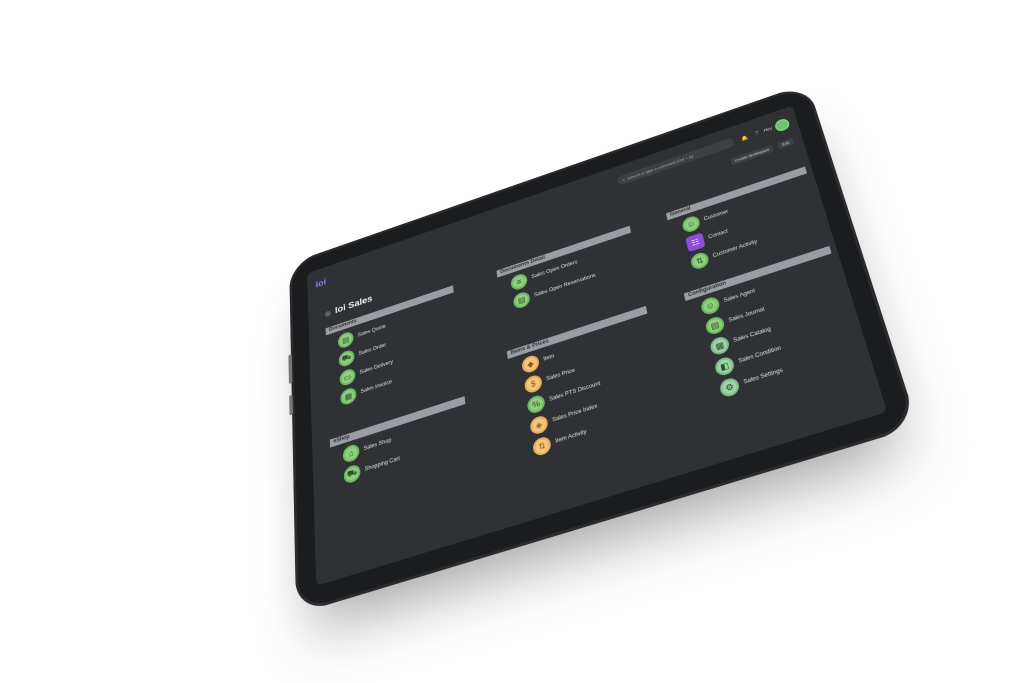 This screenshot has width=1024, height=683. I want to click on invoice-icon: ▦, so click(348, 396).